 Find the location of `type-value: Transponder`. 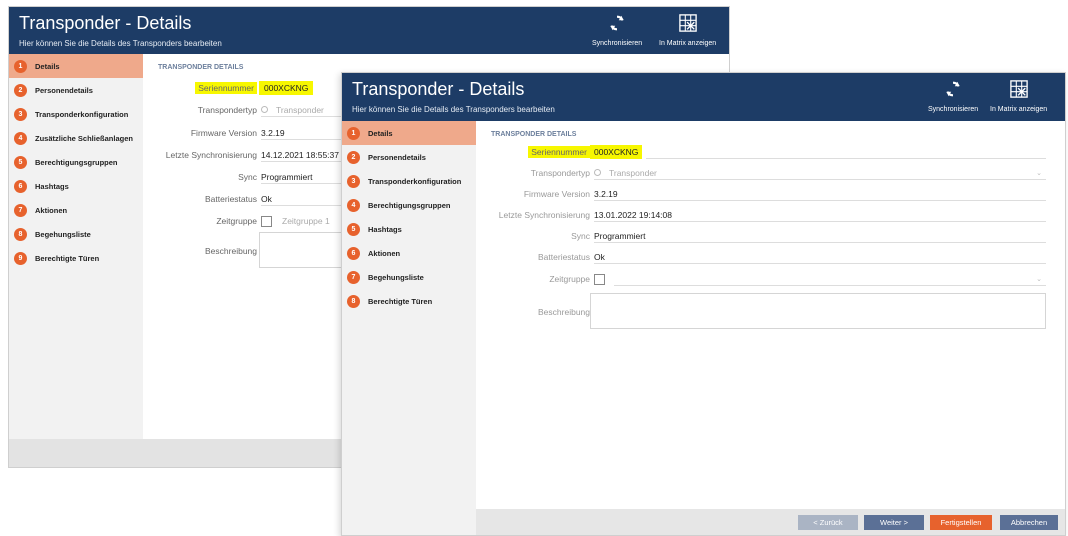

type-value: Transponder is located at coordinates (307, 110).